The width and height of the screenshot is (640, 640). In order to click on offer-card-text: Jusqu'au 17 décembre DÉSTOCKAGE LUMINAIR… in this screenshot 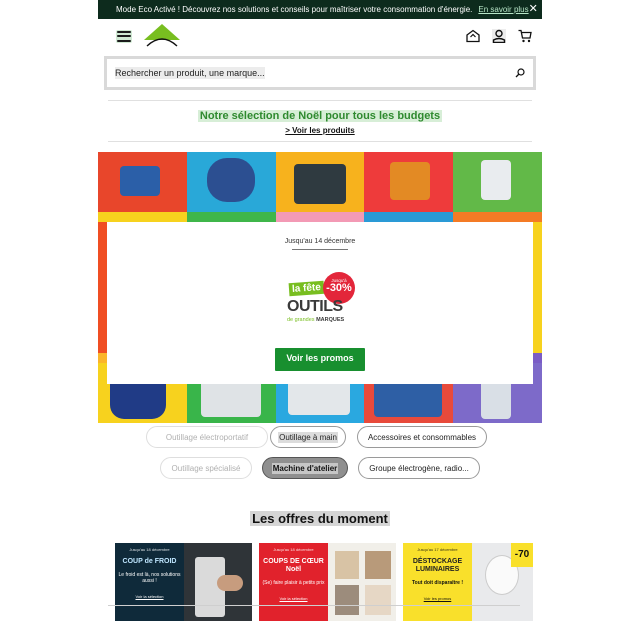, I will do `click(437, 582)`.